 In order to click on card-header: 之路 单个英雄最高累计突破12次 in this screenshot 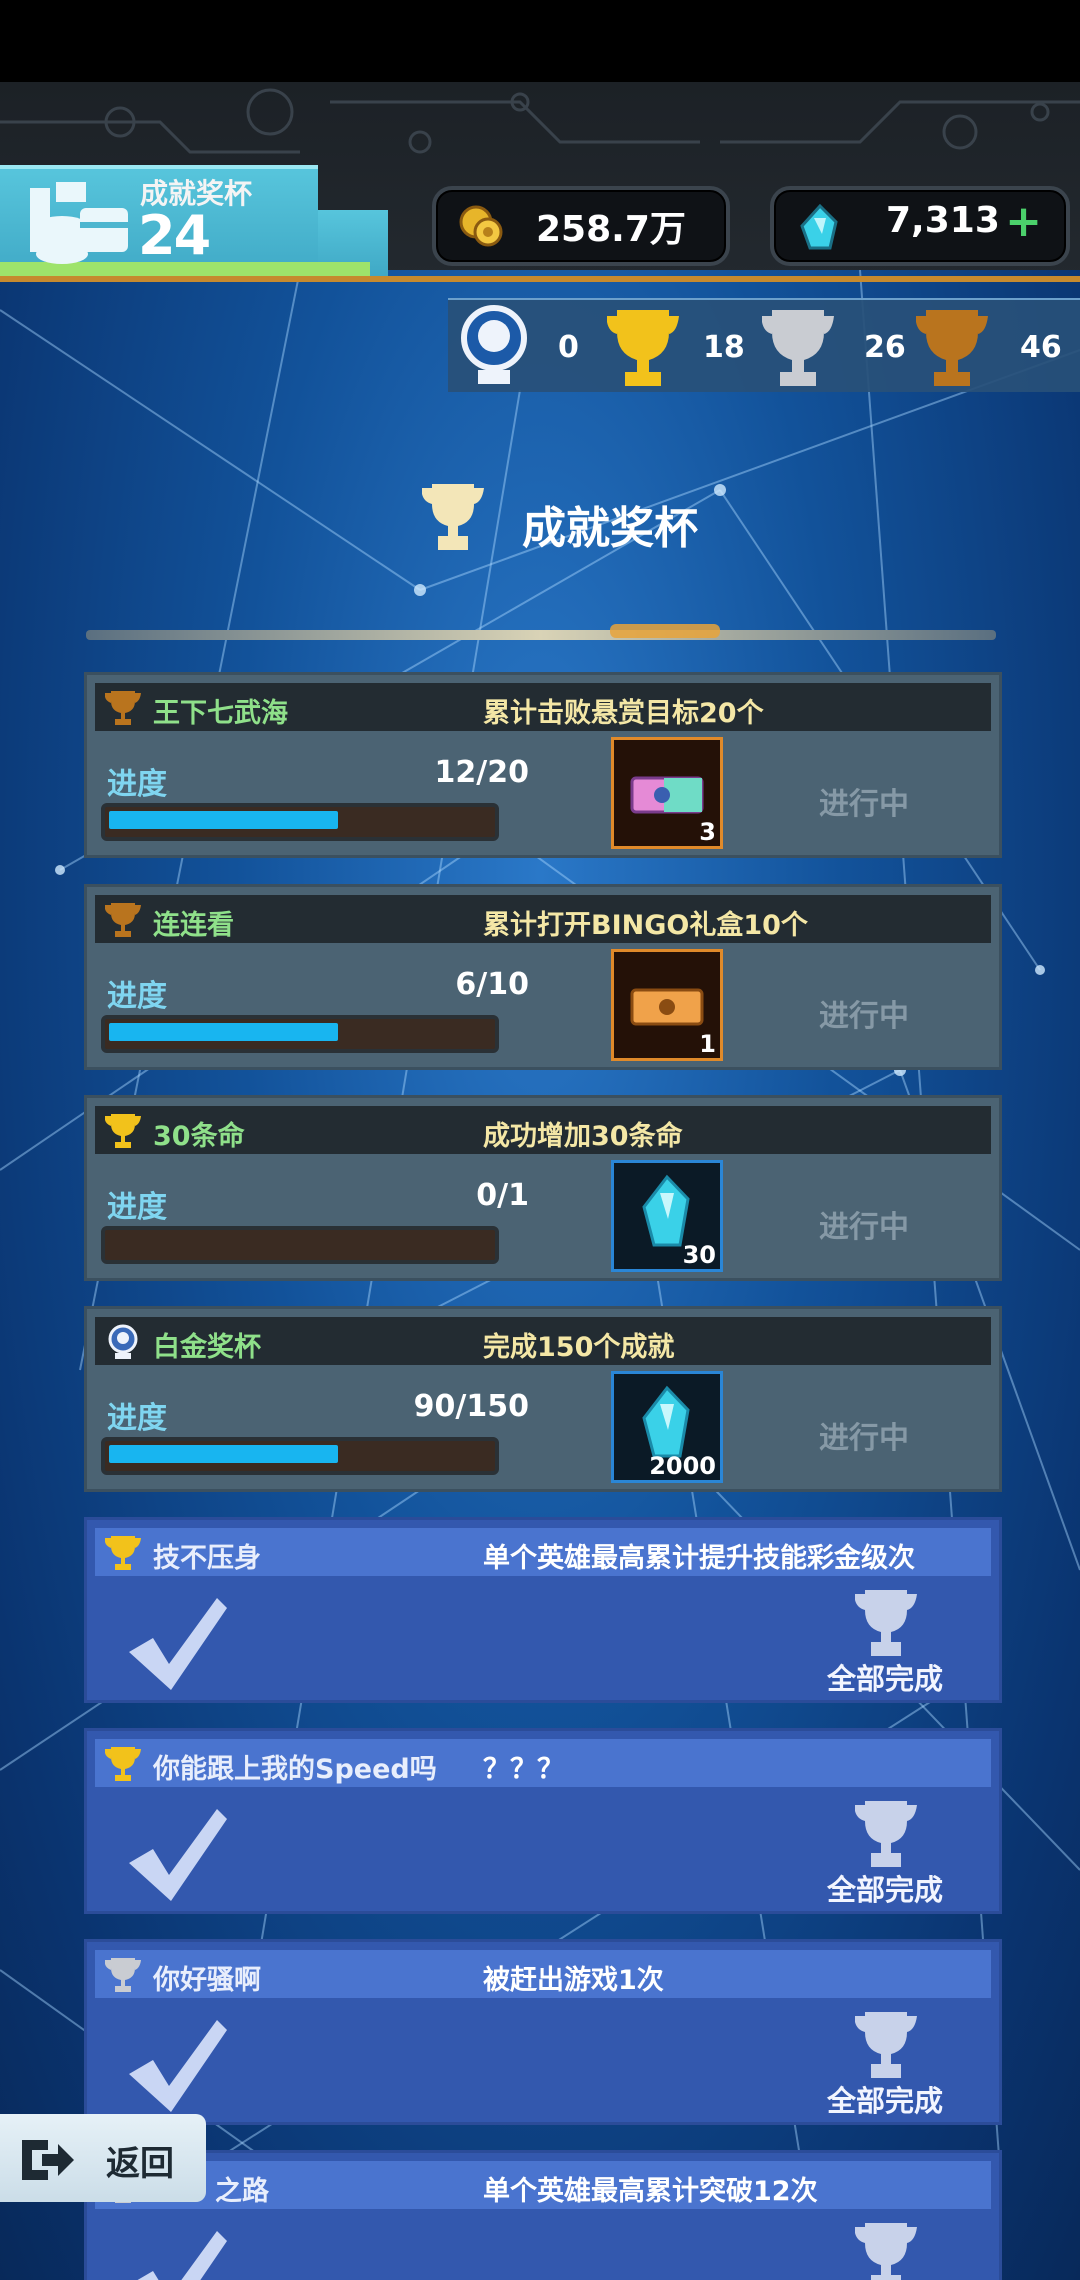, I will do `click(543, 2185)`.